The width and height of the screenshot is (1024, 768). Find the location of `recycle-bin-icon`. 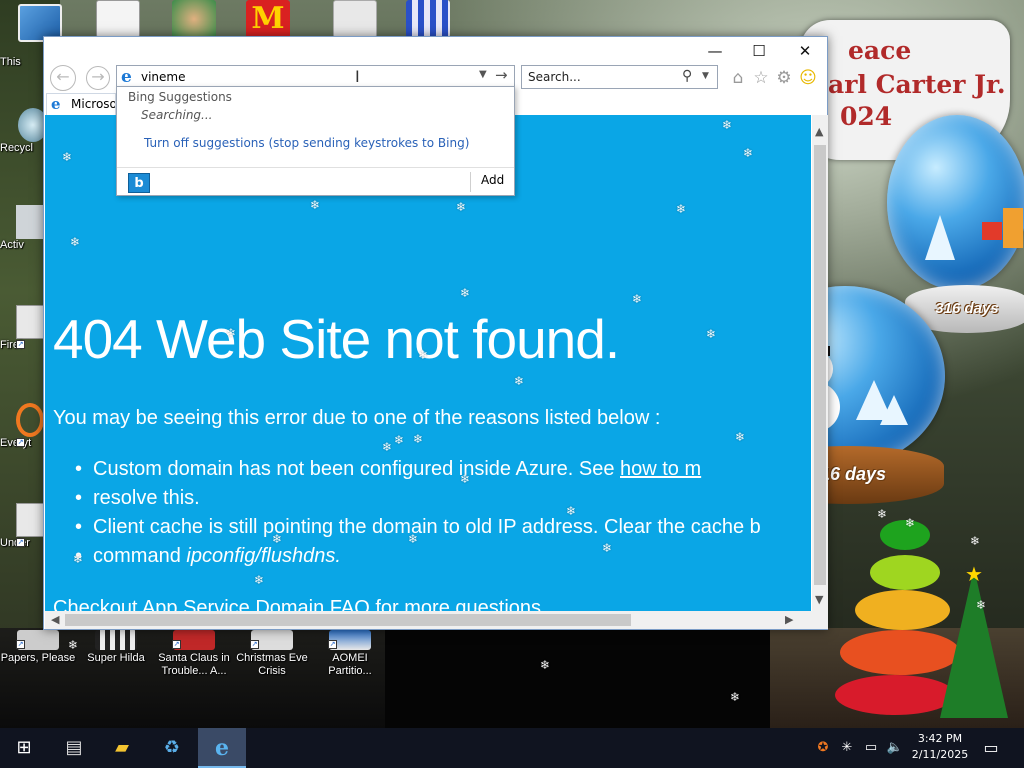

recycle-bin-icon is located at coordinates (31, 125).